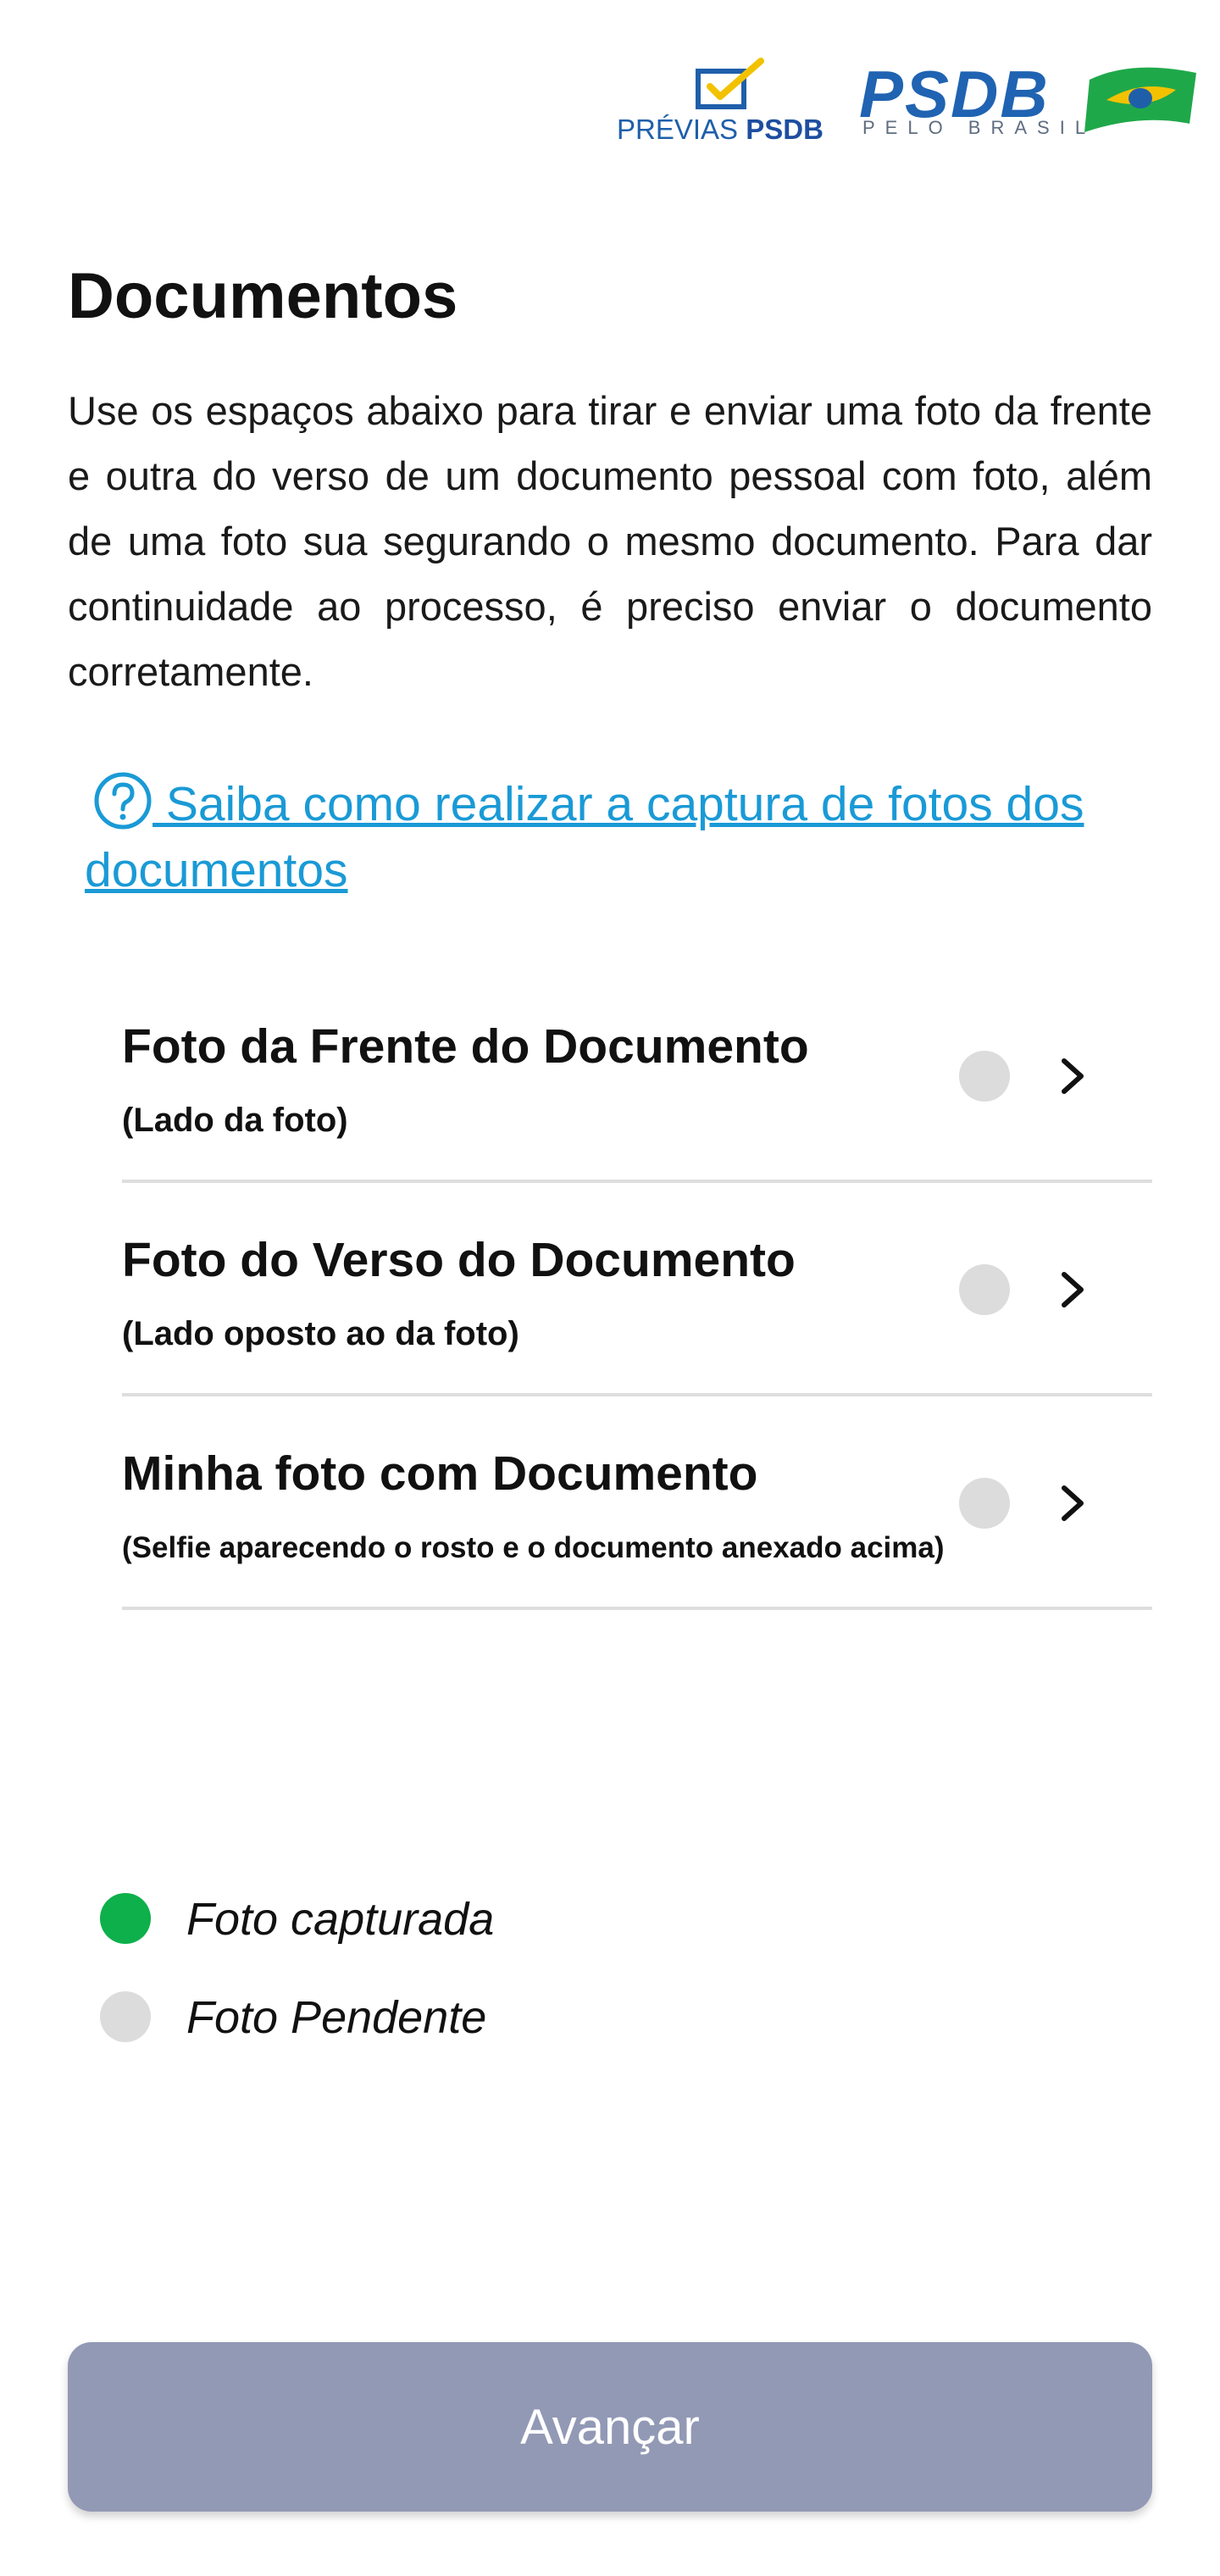 Image resolution: width=1220 pixels, height=2576 pixels. I want to click on document-title: Minha foto com Documento, so click(440, 1473).